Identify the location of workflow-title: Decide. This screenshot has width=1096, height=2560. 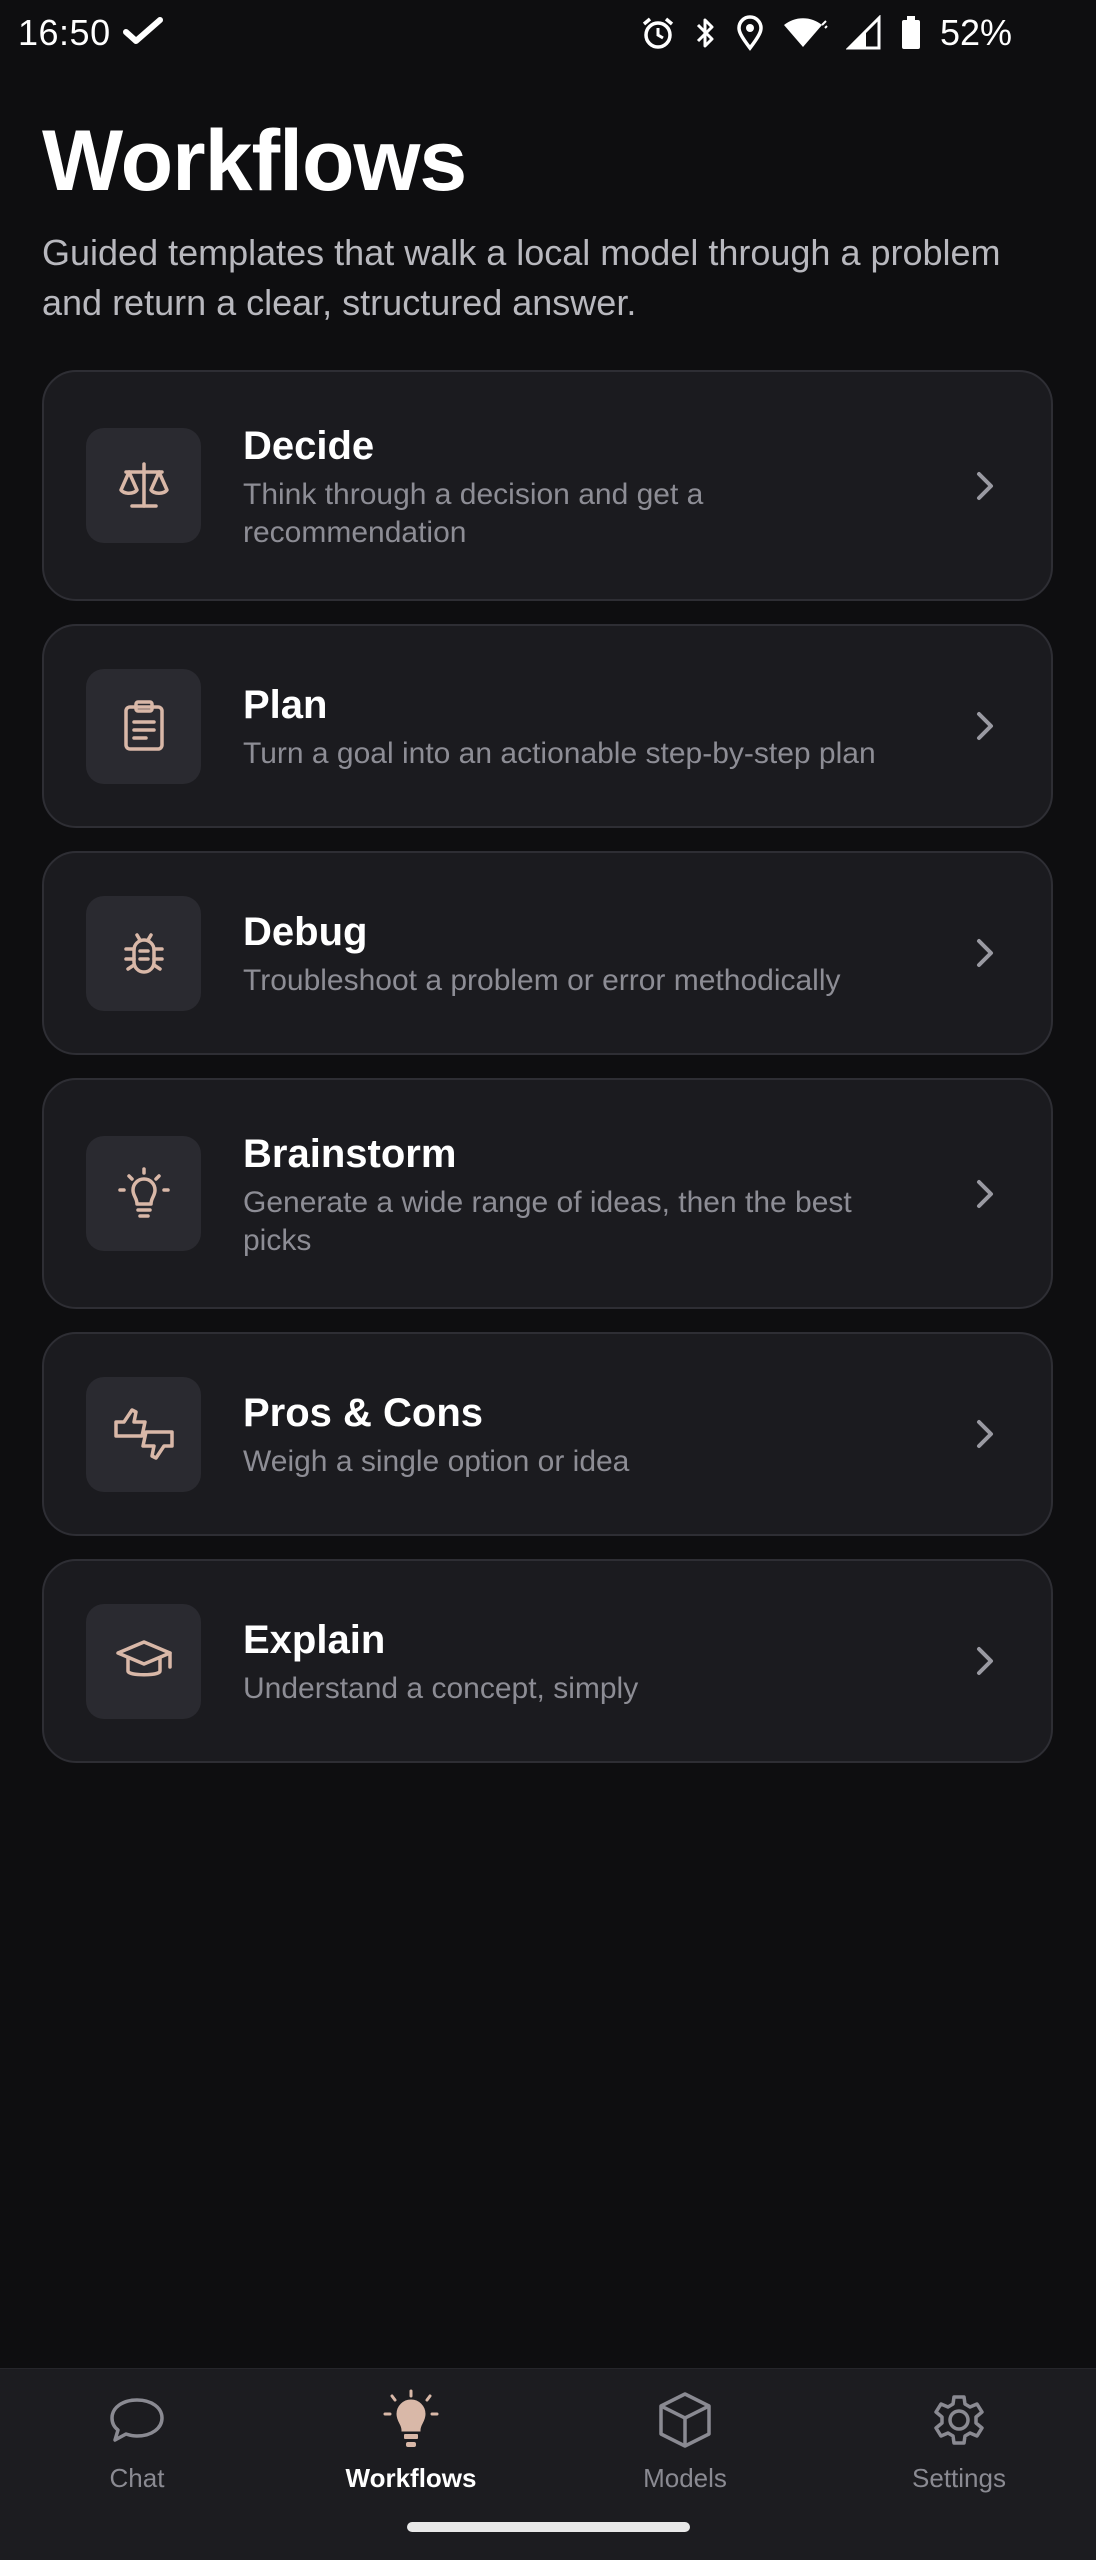
(309, 445).